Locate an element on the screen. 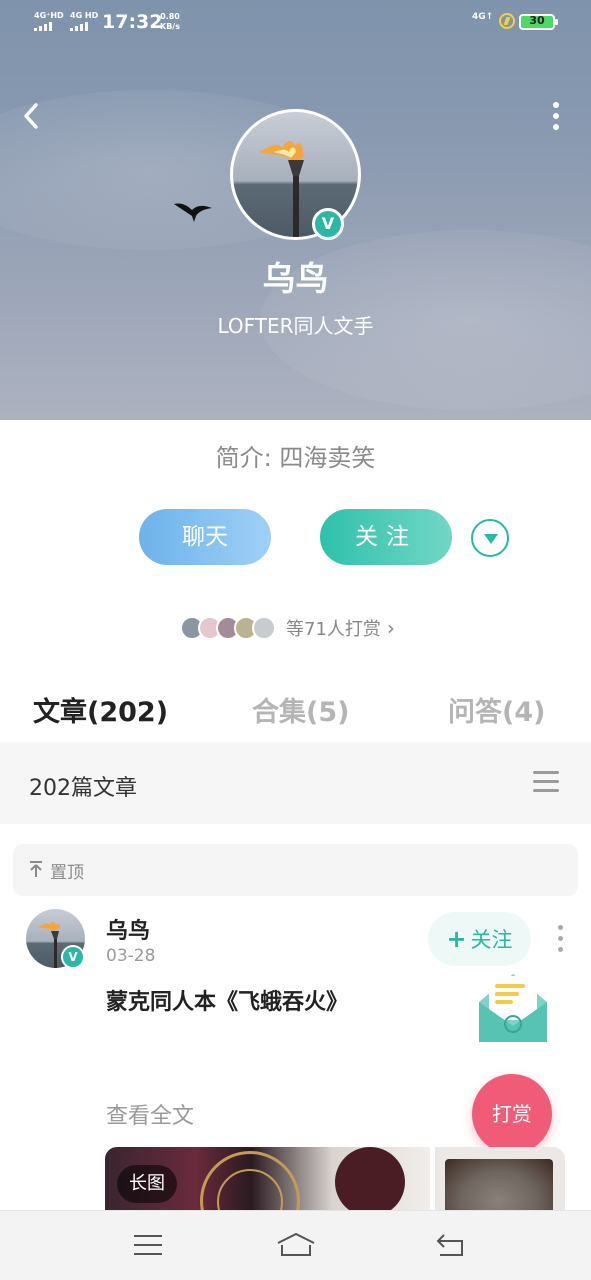 This screenshot has width=591, height=1280. image-cat-photo is located at coordinates (499, 1188).